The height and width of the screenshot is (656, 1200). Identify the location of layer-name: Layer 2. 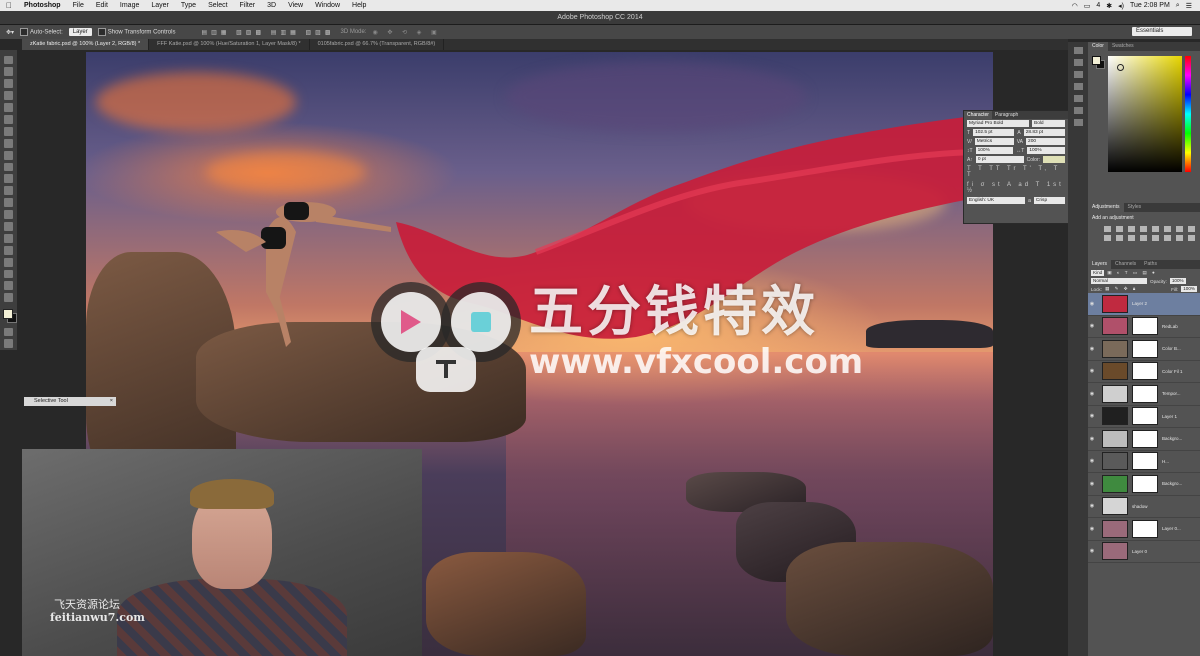
(1139, 303).